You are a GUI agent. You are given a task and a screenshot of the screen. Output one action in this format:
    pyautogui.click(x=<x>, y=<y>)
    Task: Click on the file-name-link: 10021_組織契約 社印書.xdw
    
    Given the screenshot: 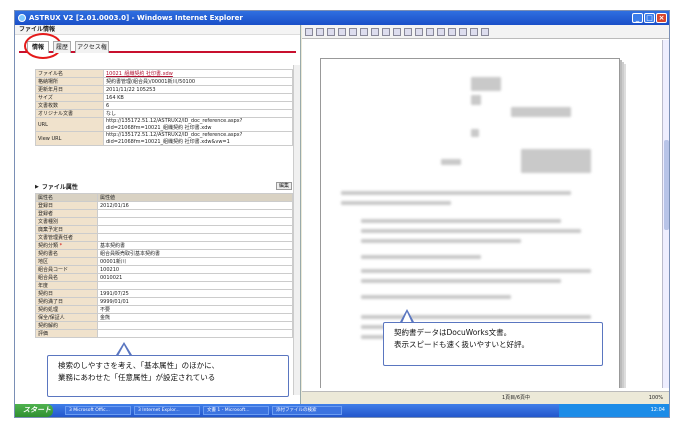 What is the action you would take?
    pyautogui.click(x=198, y=73)
    